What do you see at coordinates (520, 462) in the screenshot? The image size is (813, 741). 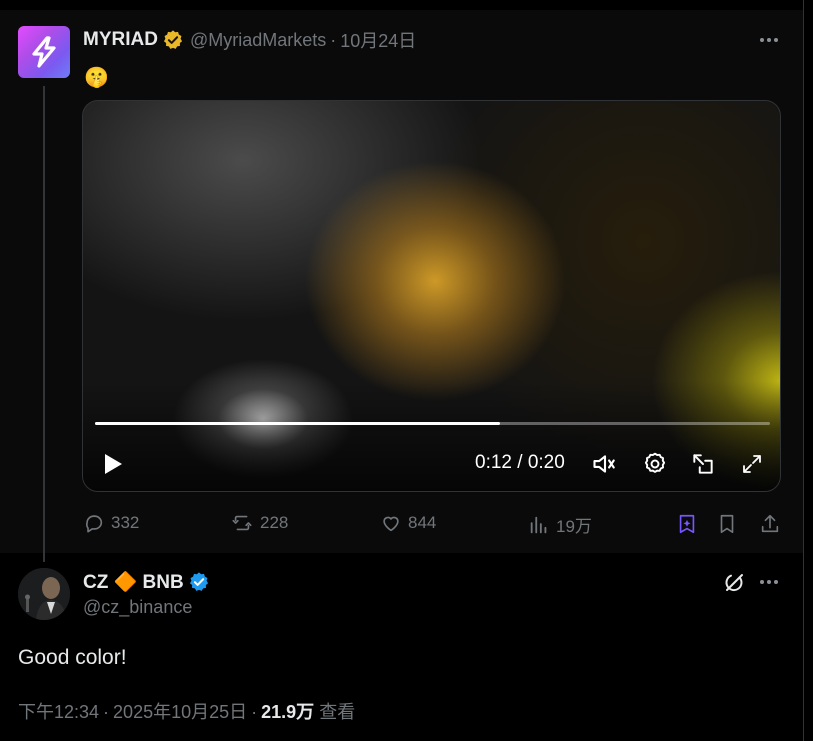 I see `video-time: 0:12 / 0:20` at bounding box center [520, 462].